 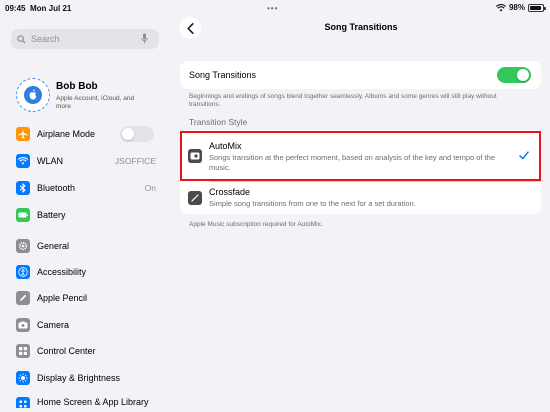 I want to click on sidebar-item-general: General, so click(x=86, y=246).